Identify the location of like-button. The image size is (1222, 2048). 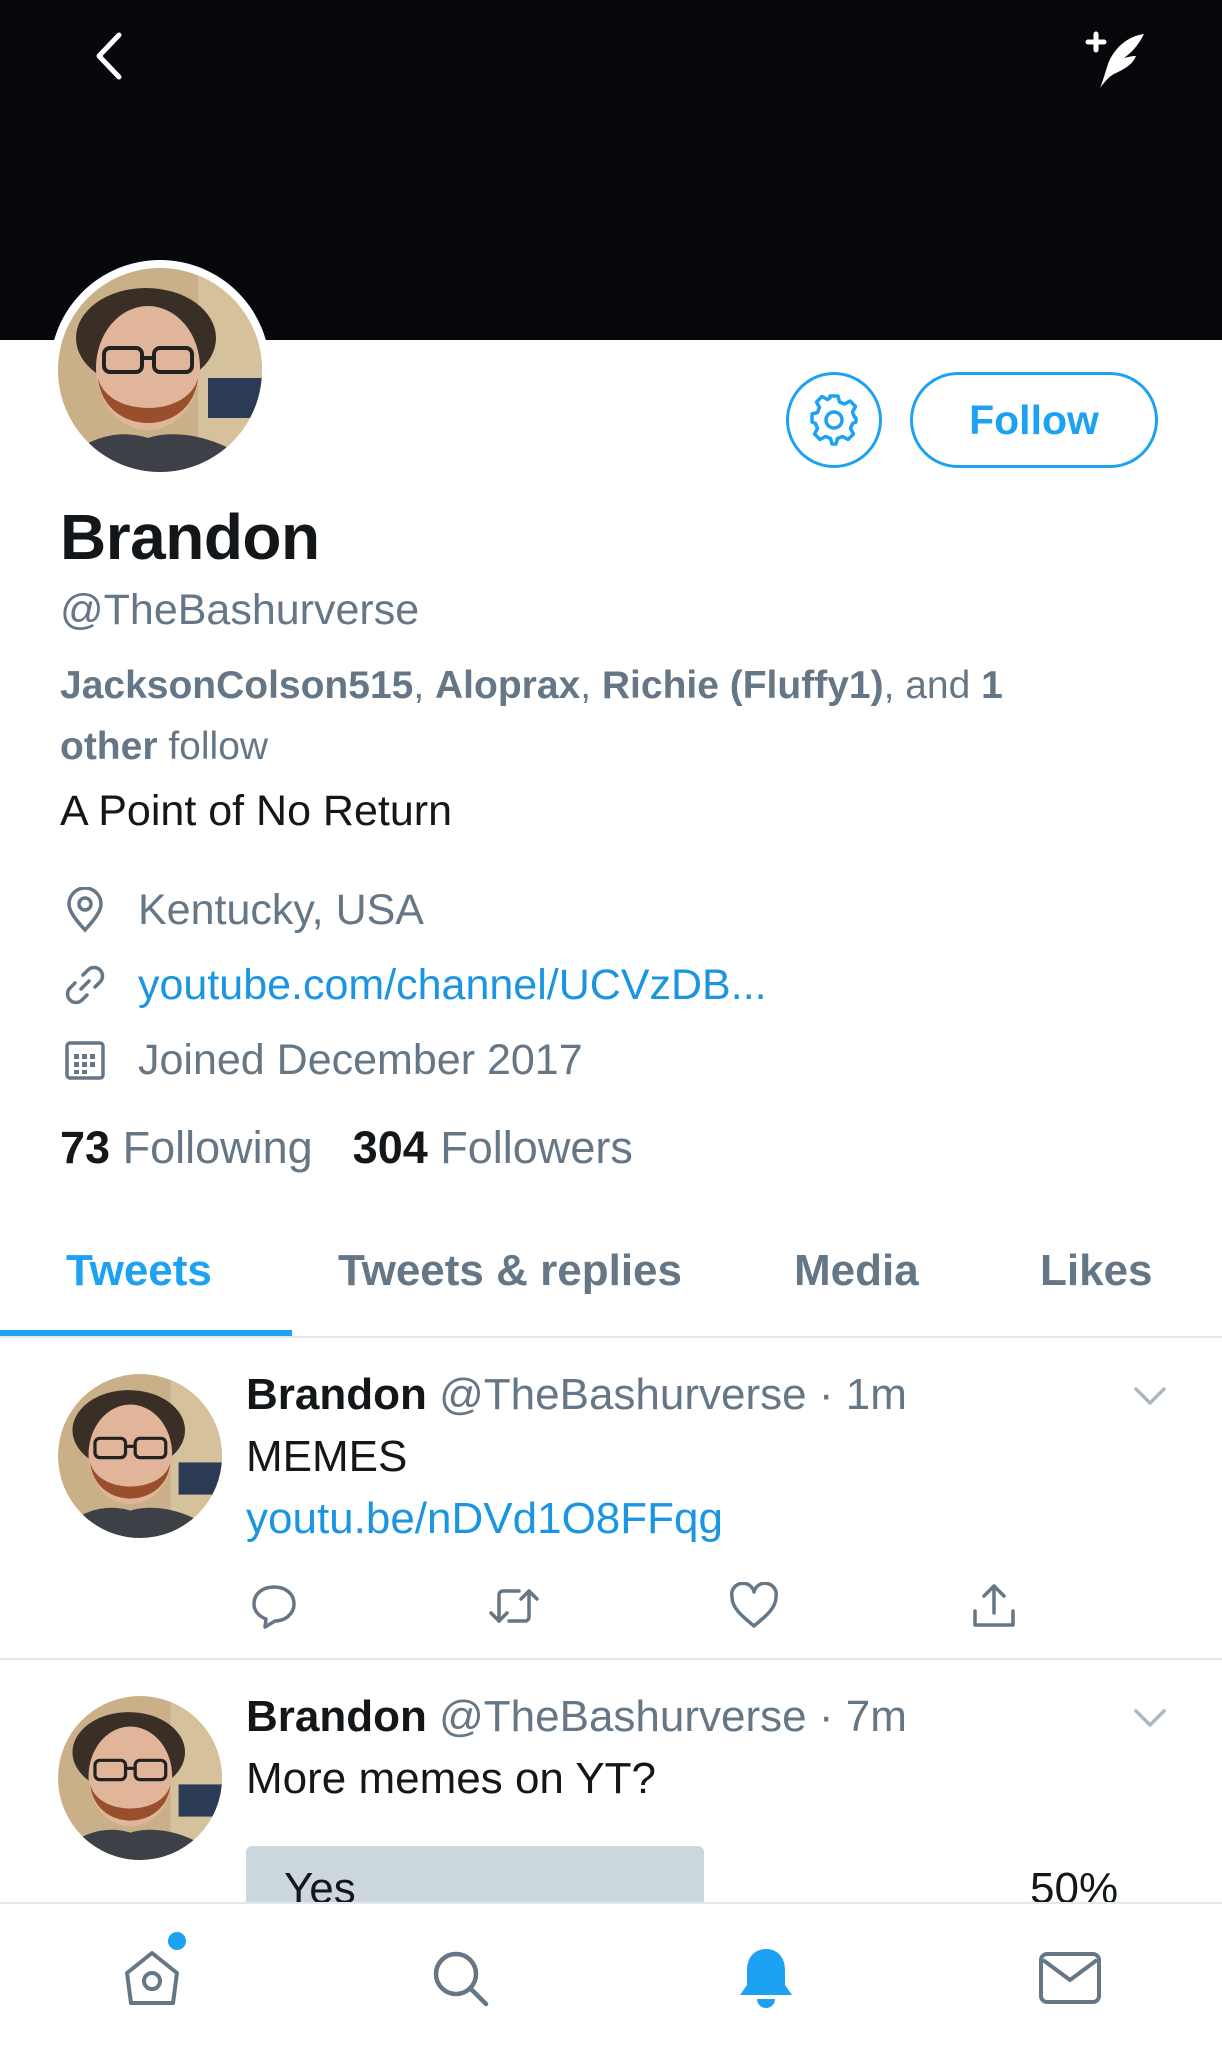
(754, 1606).